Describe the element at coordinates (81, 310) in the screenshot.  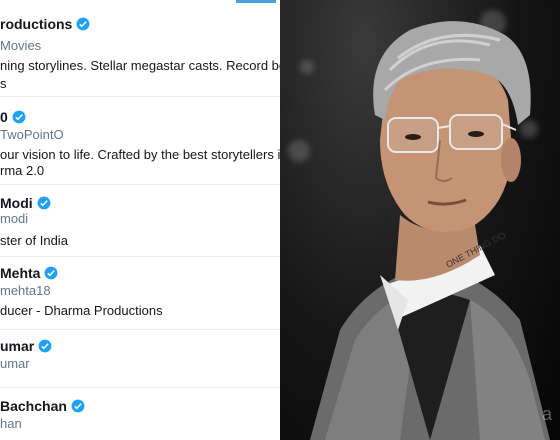
I see `account-bio: ducer - Dharma Productions` at that location.